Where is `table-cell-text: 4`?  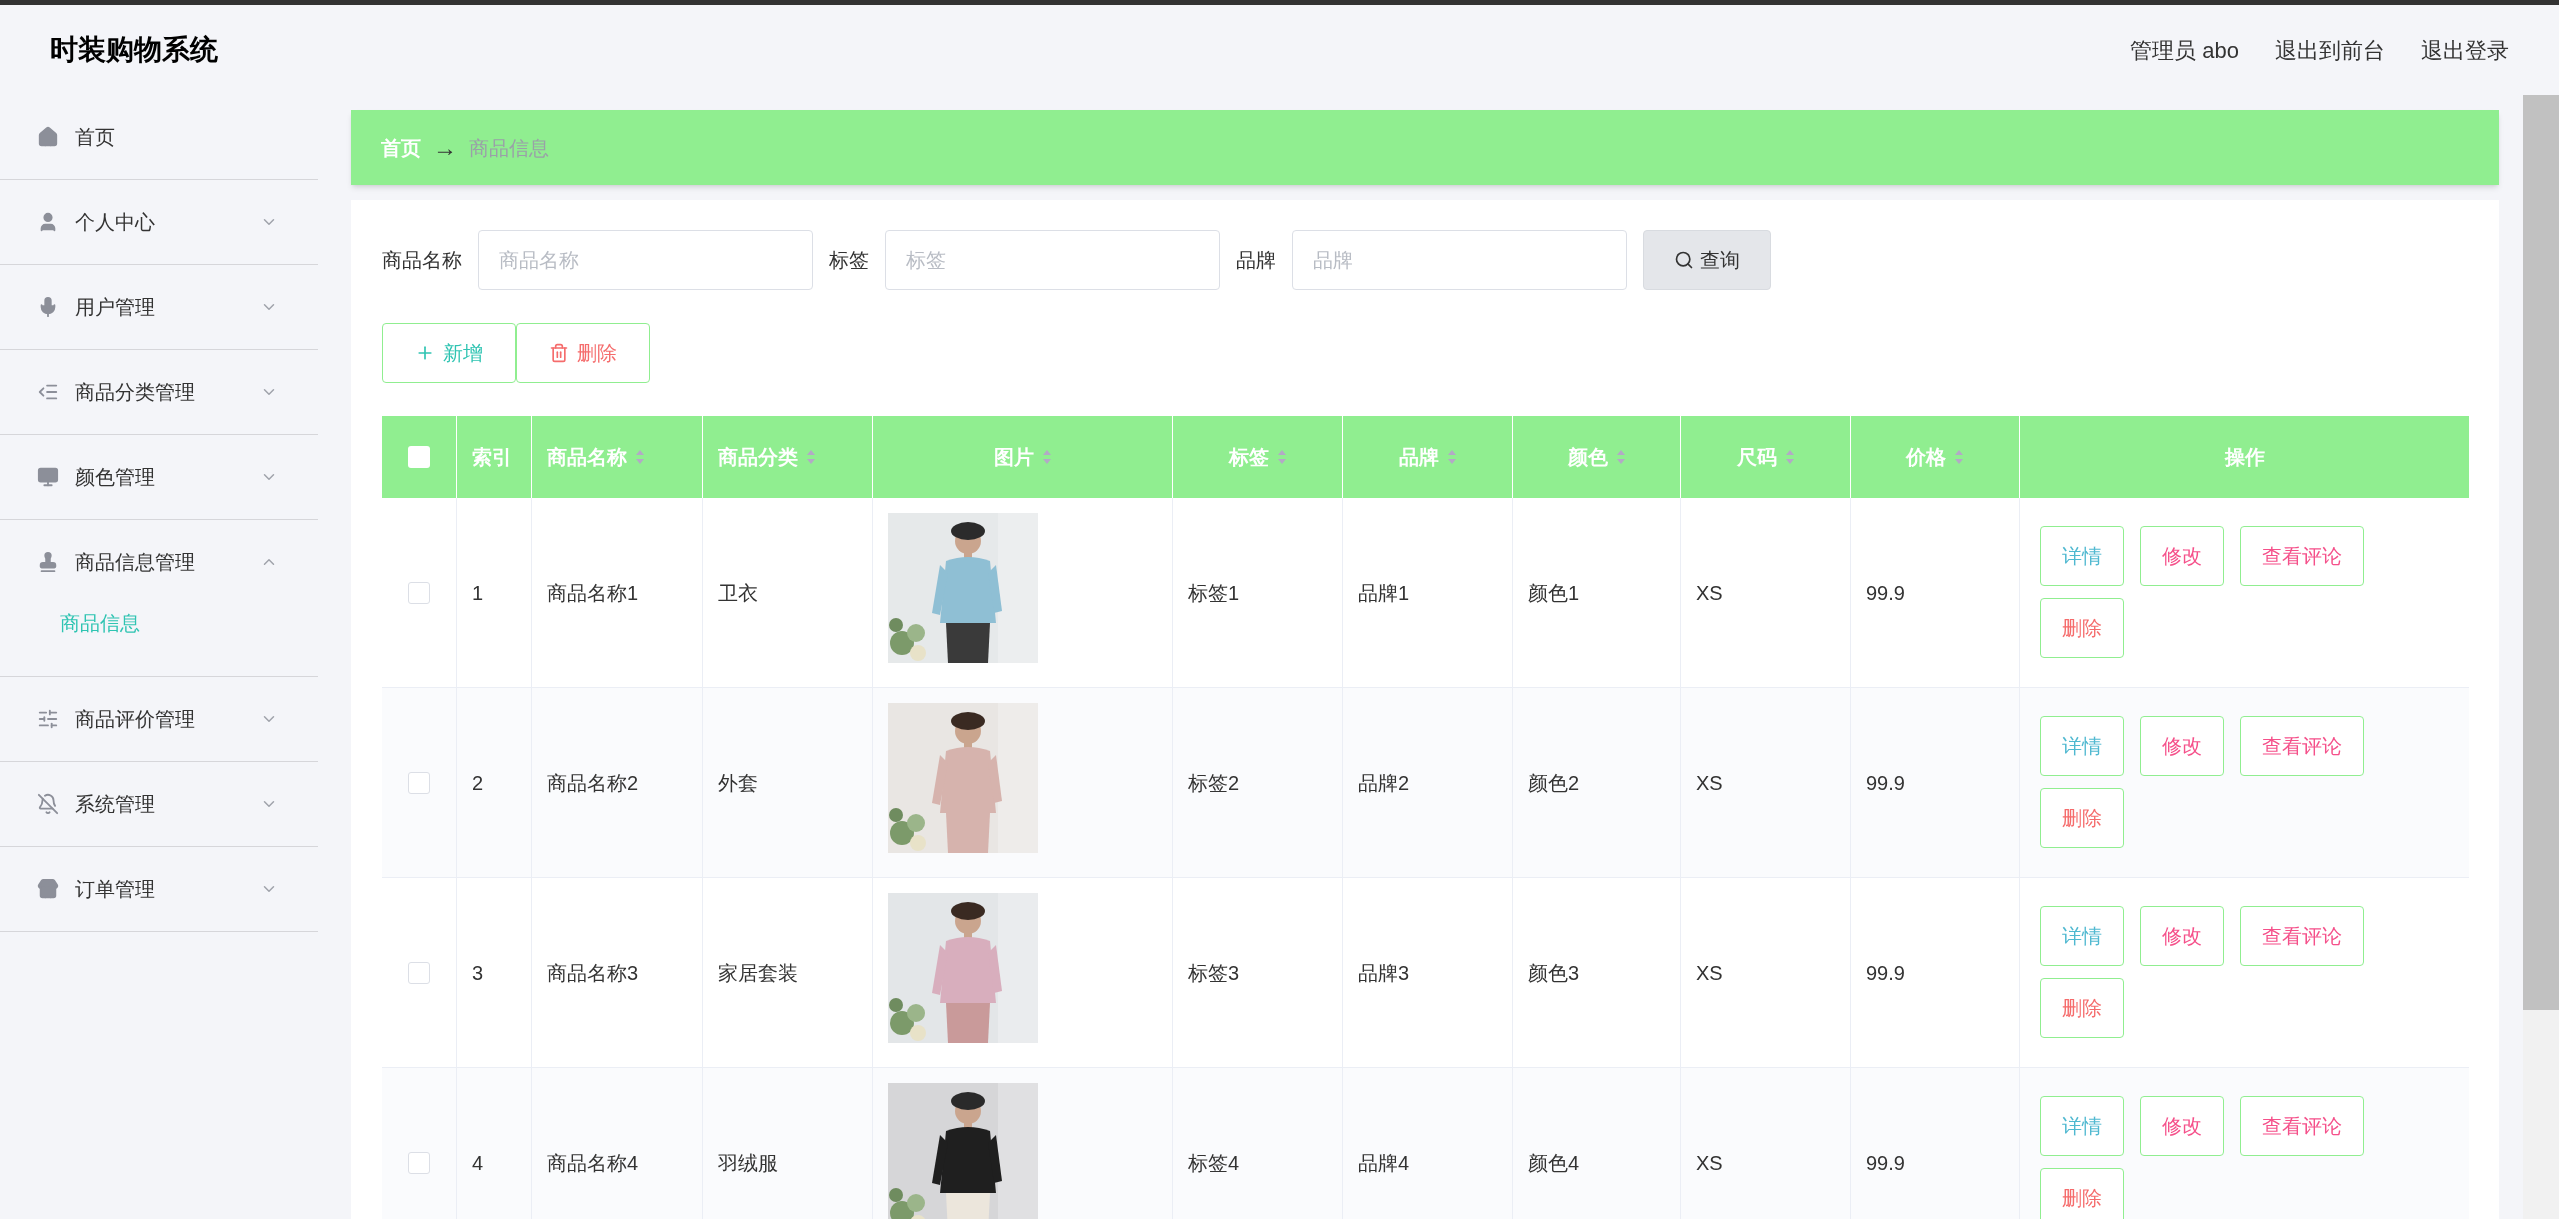
table-cell-text: 4 is located at coordinates (478, 1163).